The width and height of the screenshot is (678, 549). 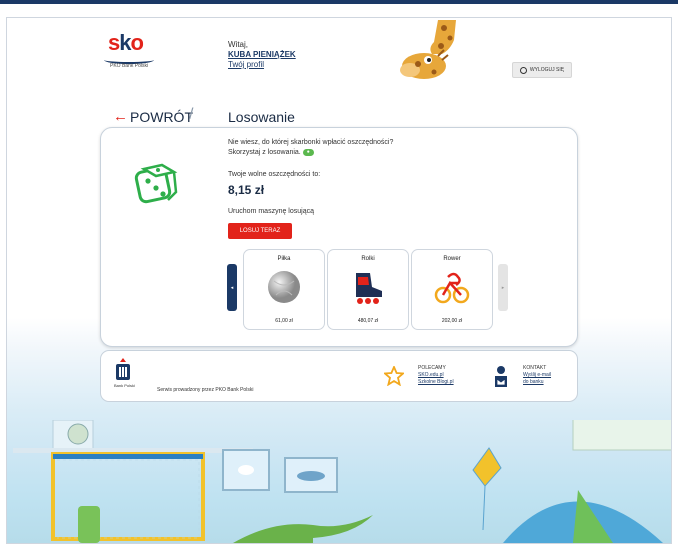 I want to click on free-savings-amount: 8,15 zł, so click(x=246, y=190).